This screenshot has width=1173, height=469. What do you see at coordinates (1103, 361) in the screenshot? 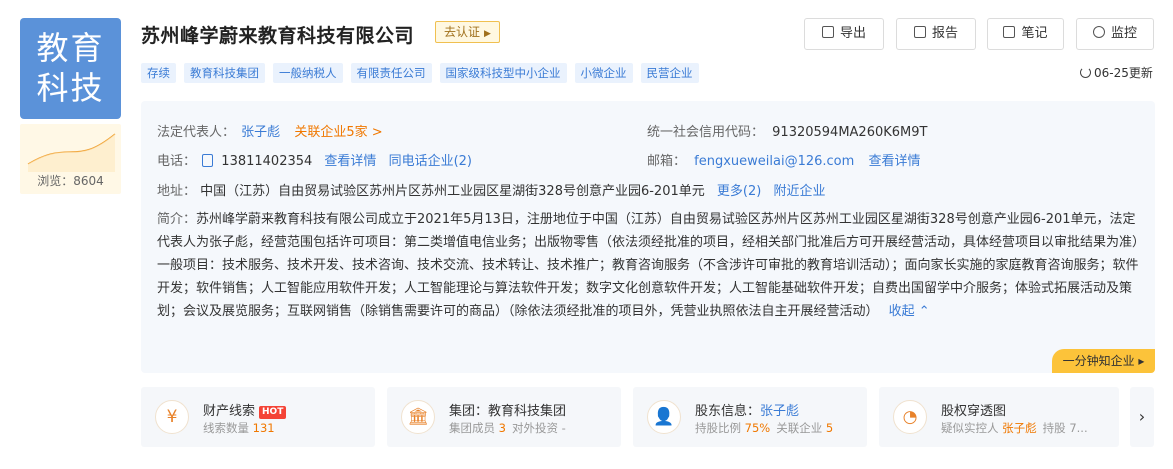
I see `quick-know-button: 一分钟知企业 ▸` at bounding box center [1103, 361].